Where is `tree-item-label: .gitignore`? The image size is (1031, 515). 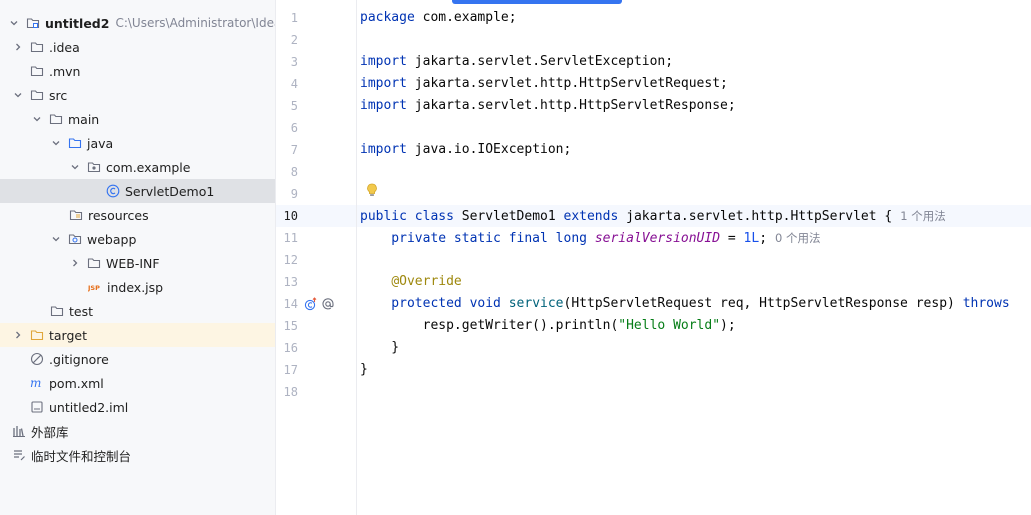
tree-item-label: .gitignore is located at coordinates (79, 359).